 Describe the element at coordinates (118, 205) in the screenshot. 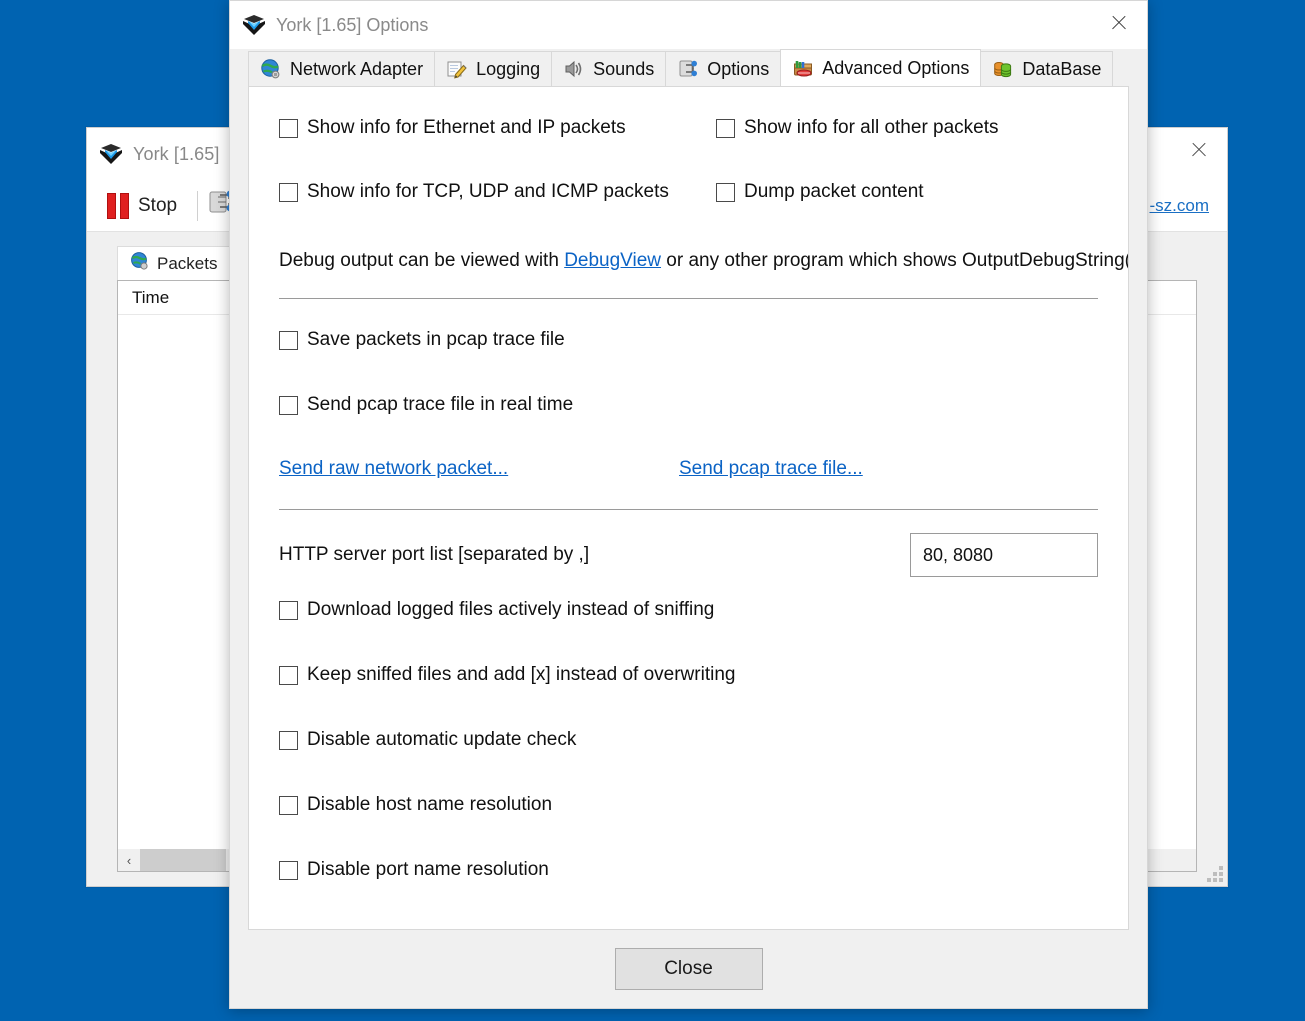

I see `pause-icon` at that location.